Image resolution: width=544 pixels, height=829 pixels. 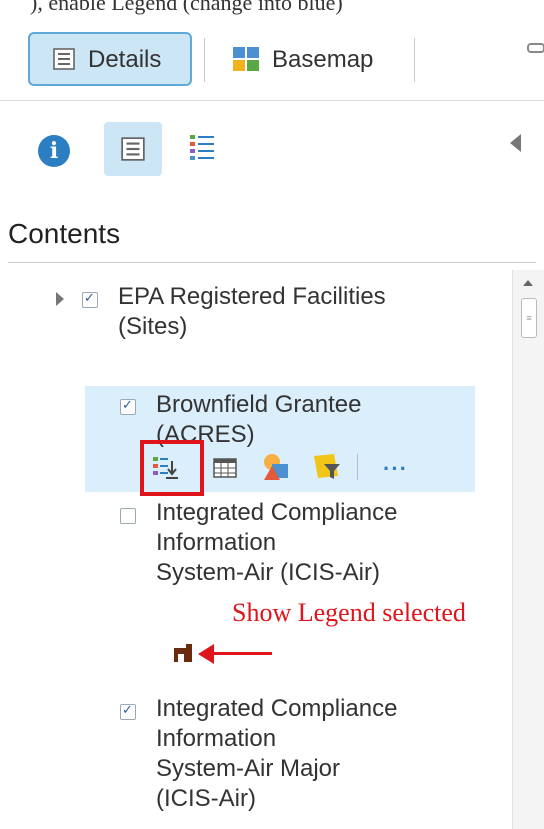 What do you see at coordinates (534, 48) in the screenshot?
I see `share-icon` at bounding box center [534, 48].